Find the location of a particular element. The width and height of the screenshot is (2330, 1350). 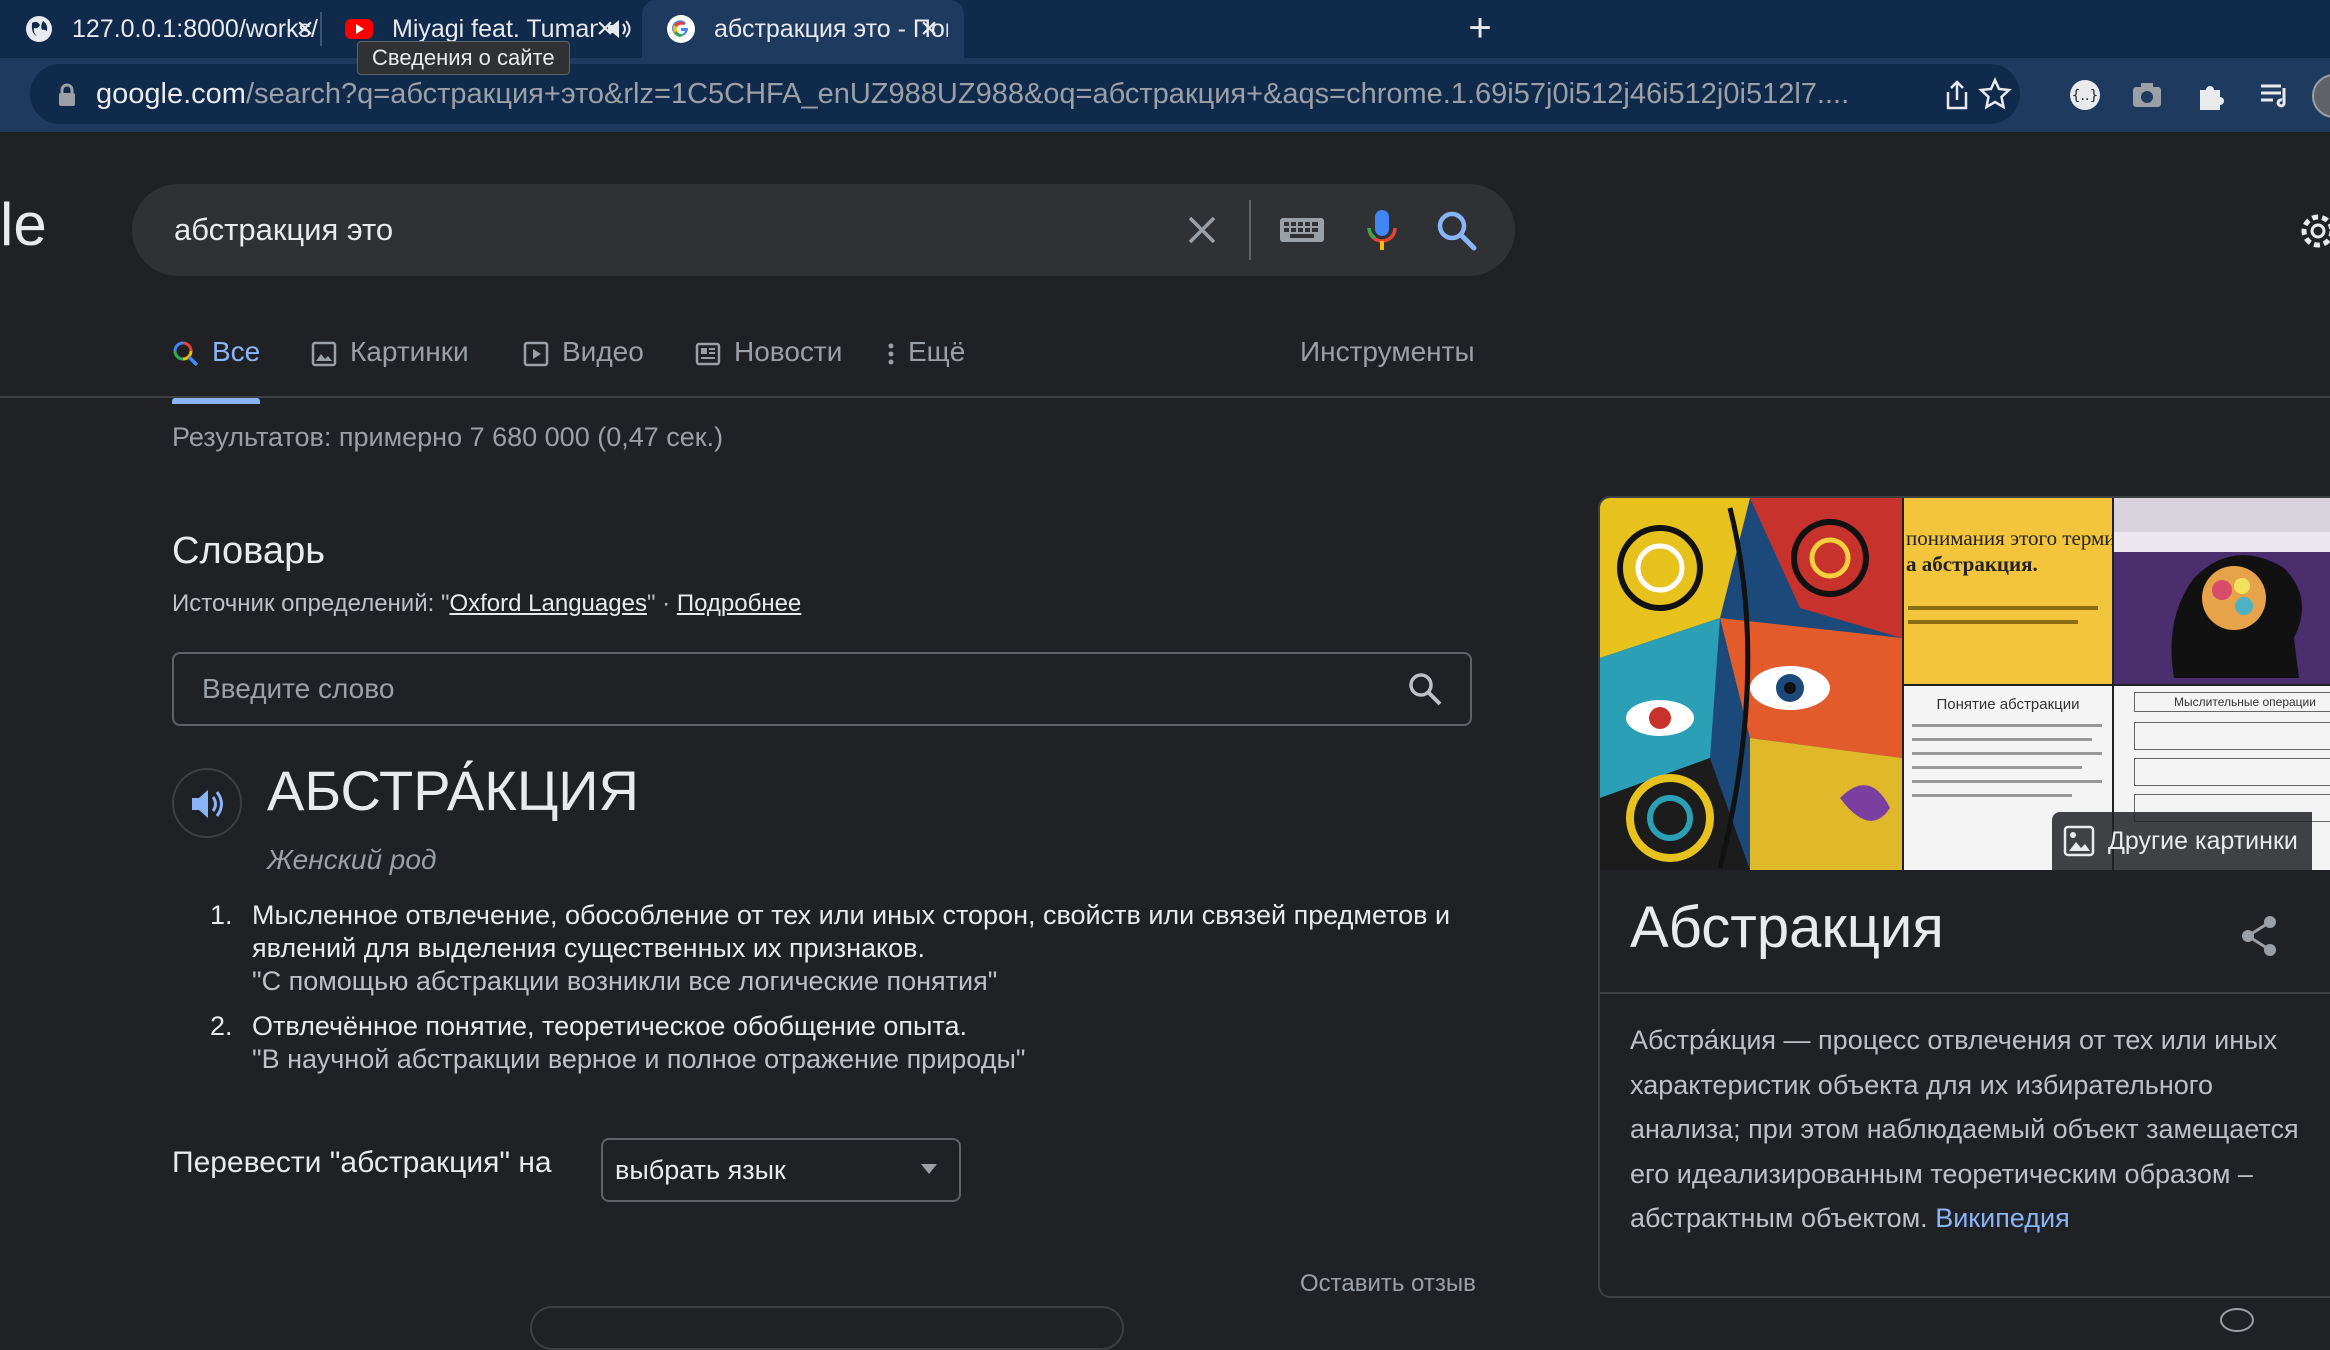

next-result-card is located at coordinates (827, 1328).